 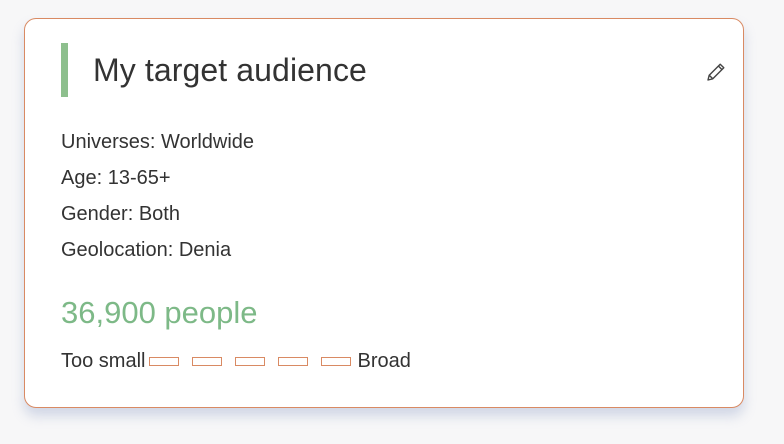 I want to click on detail-geolocation: Geolocation: Denia, so click(x=146, y=250).